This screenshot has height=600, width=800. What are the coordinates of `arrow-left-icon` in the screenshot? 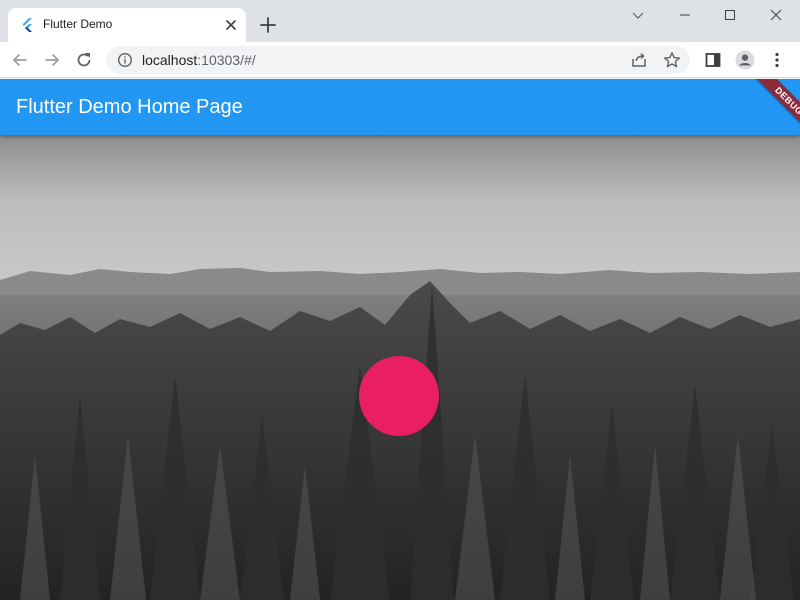 It's located at (20, 60).